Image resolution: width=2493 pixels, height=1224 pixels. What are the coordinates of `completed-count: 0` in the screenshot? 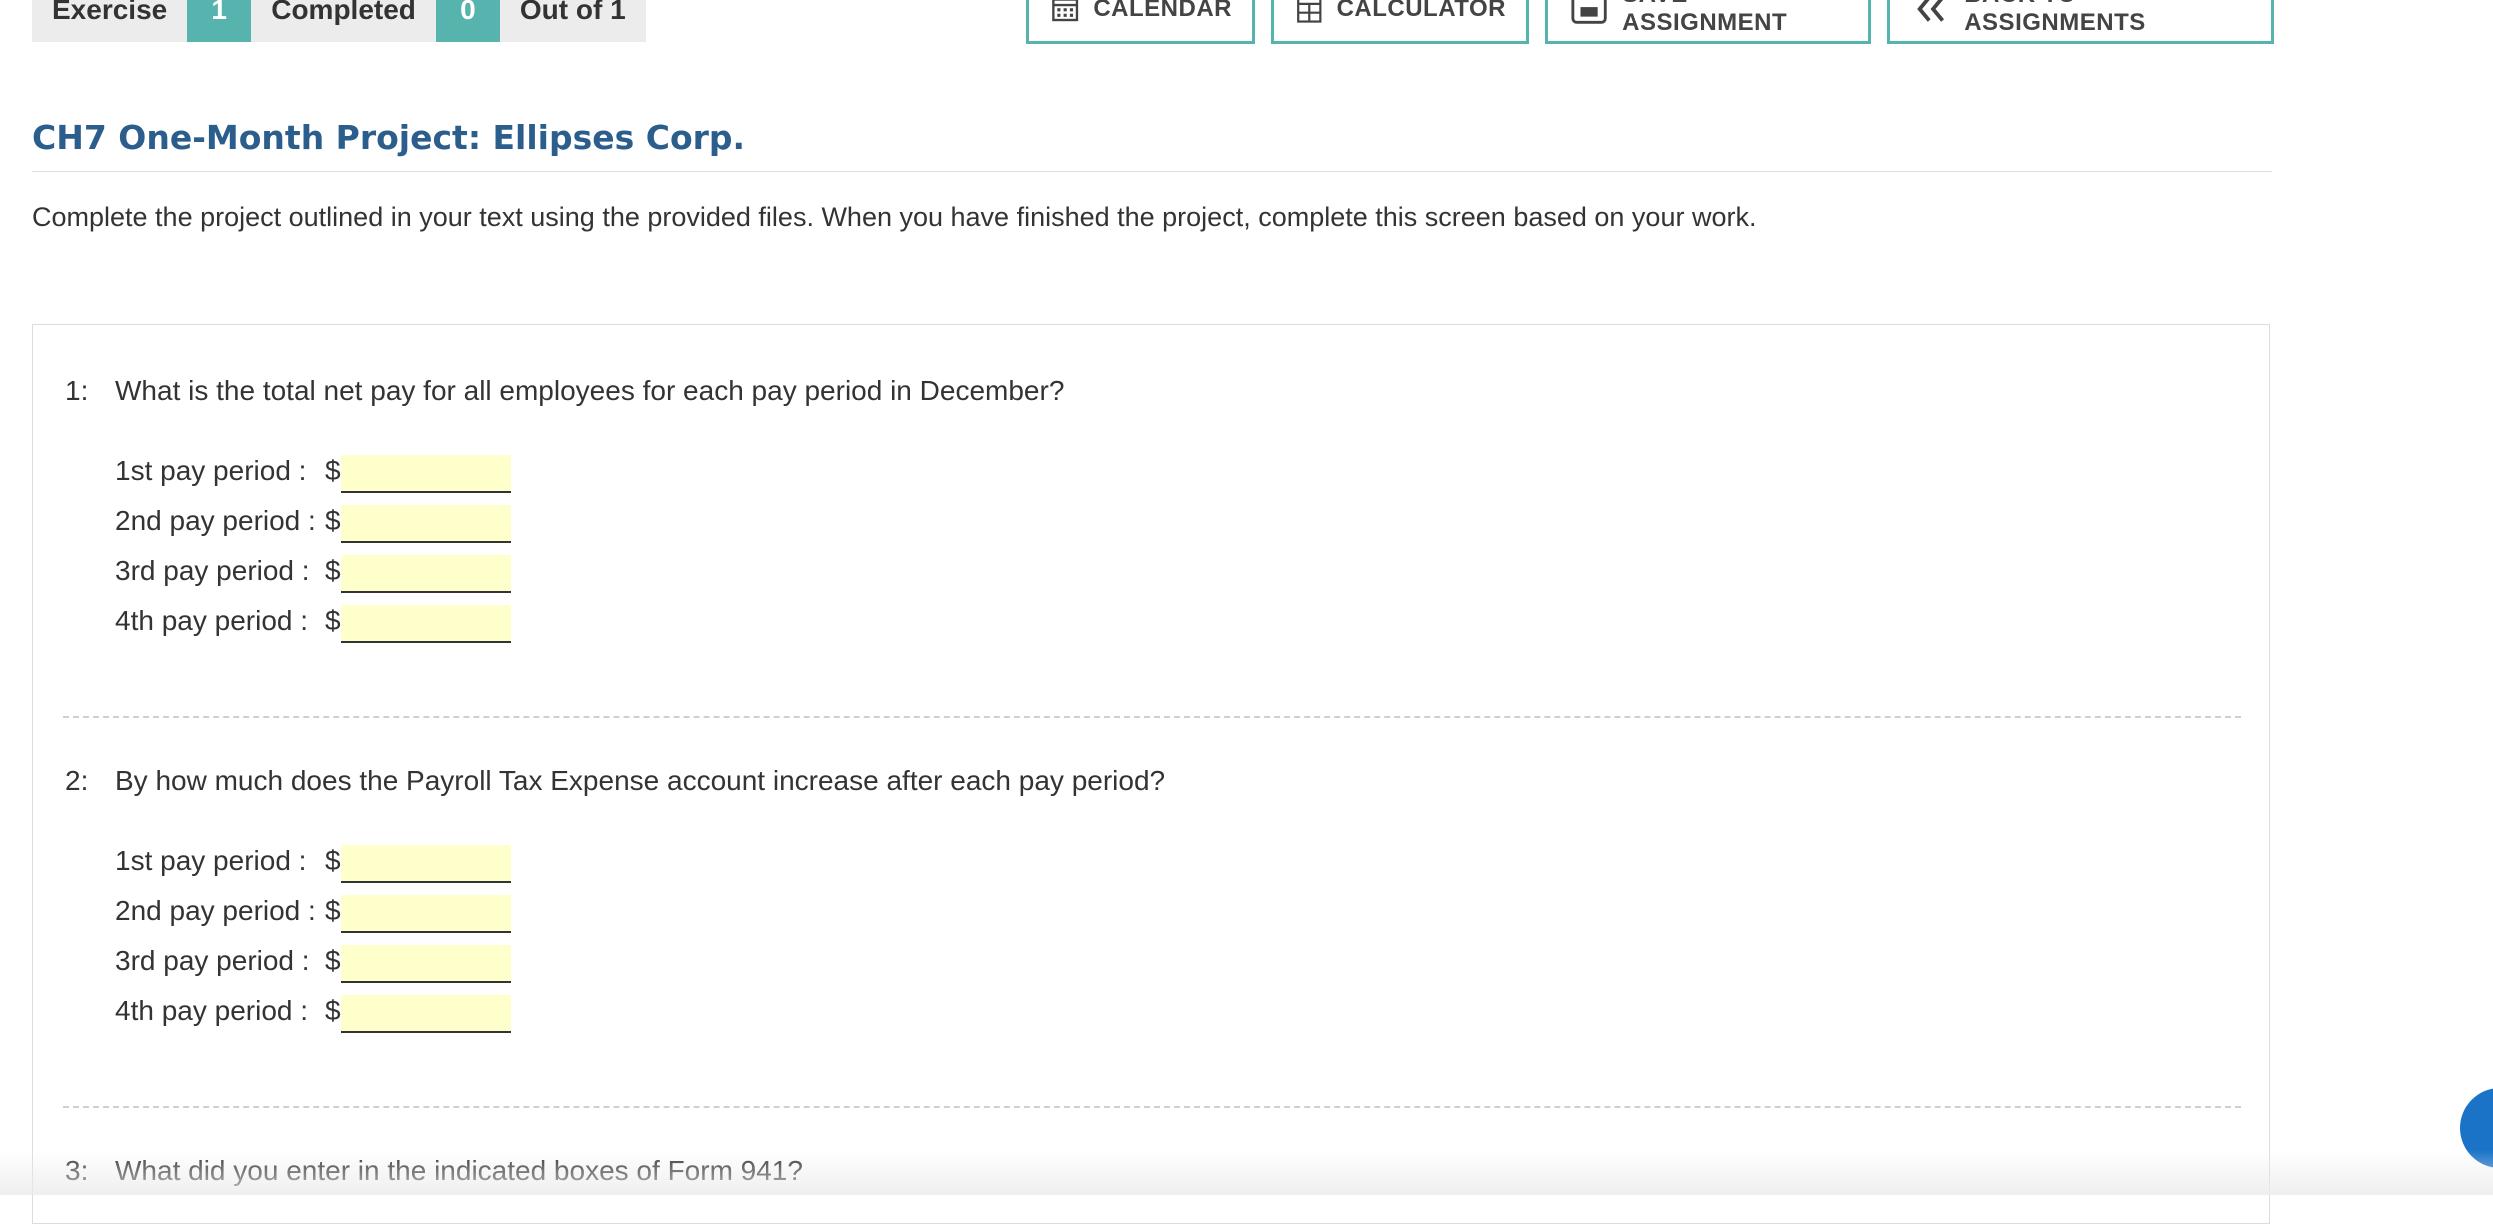 It's located at (467, 21).